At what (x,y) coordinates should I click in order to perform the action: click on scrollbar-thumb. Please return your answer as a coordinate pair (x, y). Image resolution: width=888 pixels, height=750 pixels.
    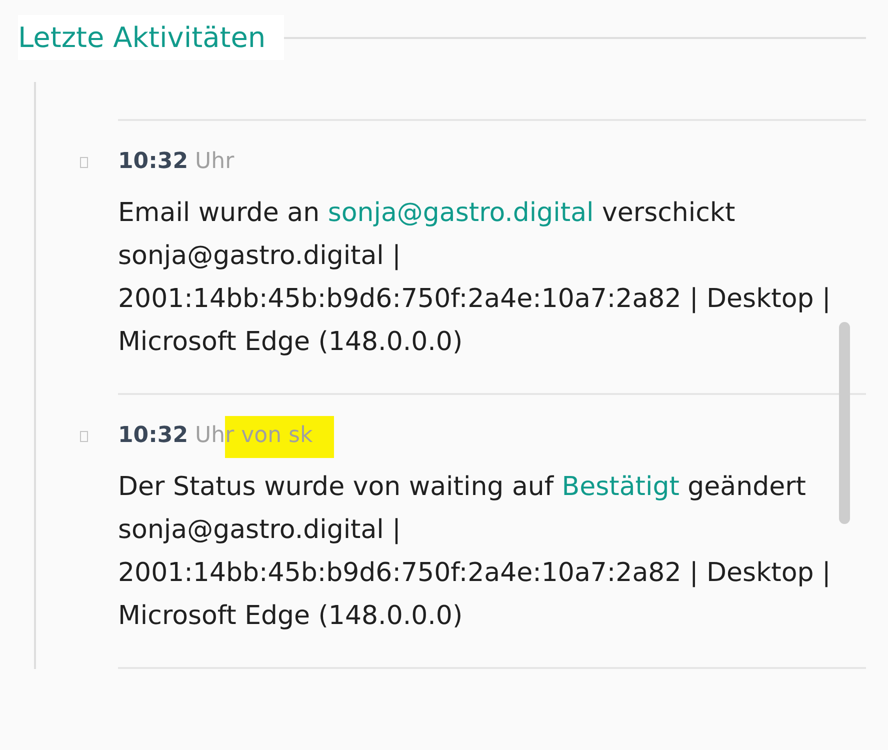
    Looking at the image, I should click on (844, 423).